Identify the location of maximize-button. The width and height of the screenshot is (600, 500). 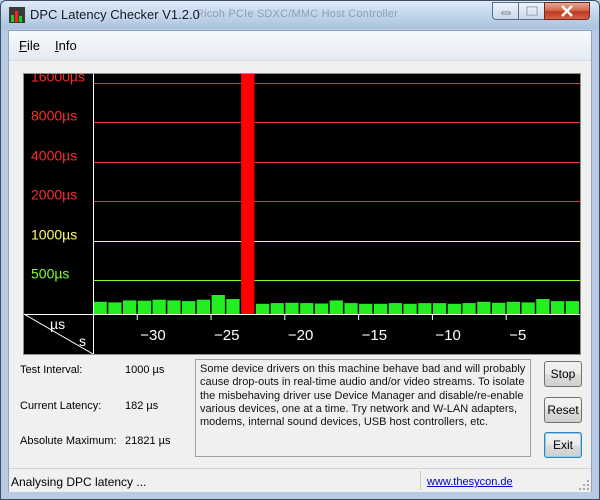
(531, 11).